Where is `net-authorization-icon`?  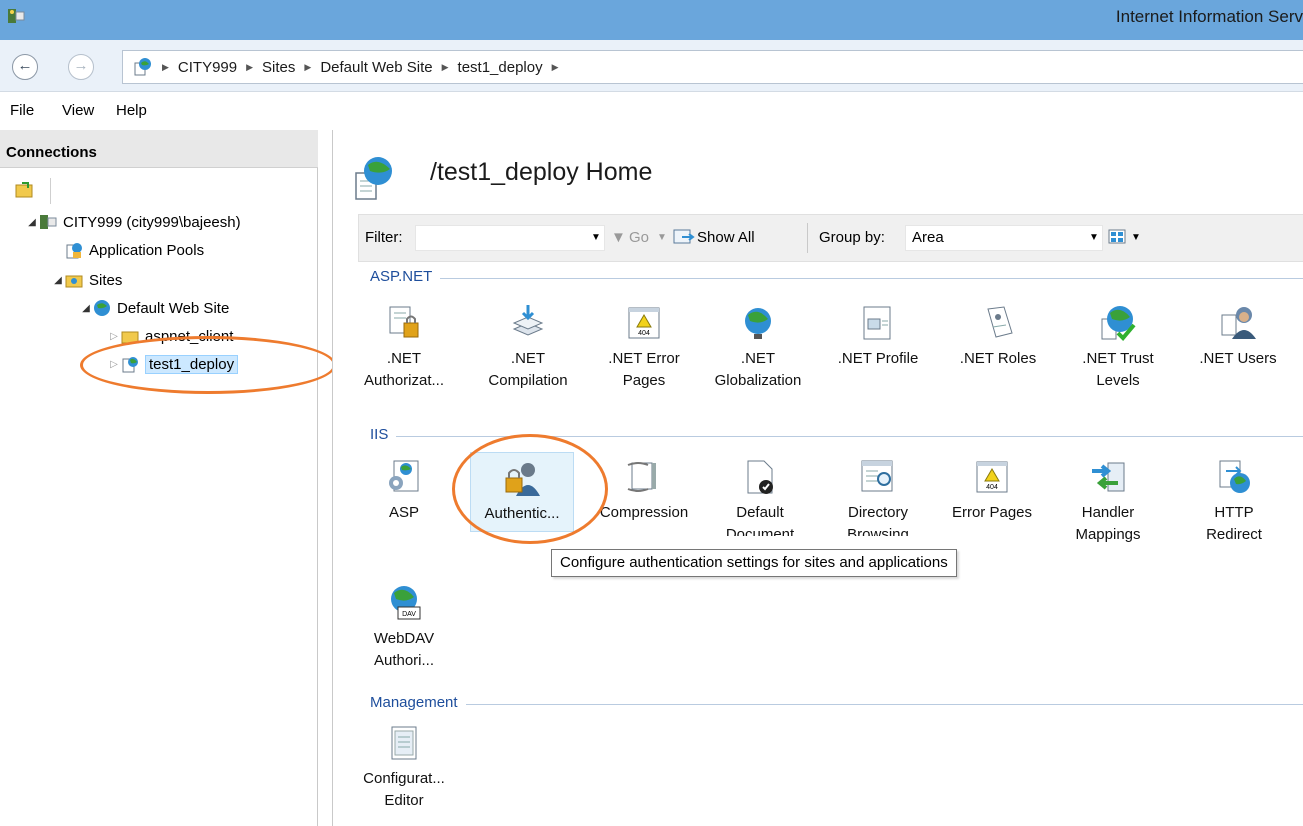
net-authorization-icon is located at coordinates (404, 322).